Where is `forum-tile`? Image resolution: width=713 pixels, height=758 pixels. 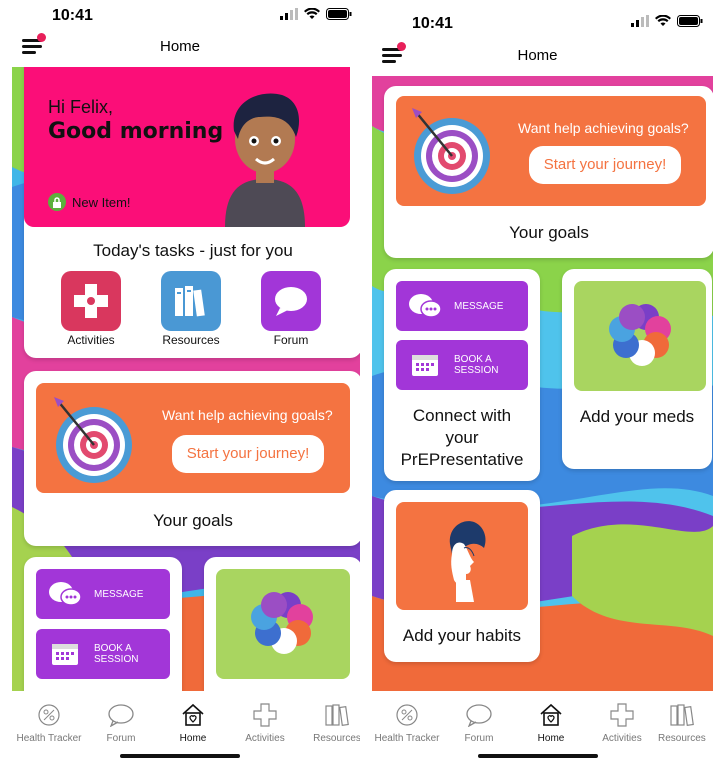 forum-tile is located at coordinates (291, 301).